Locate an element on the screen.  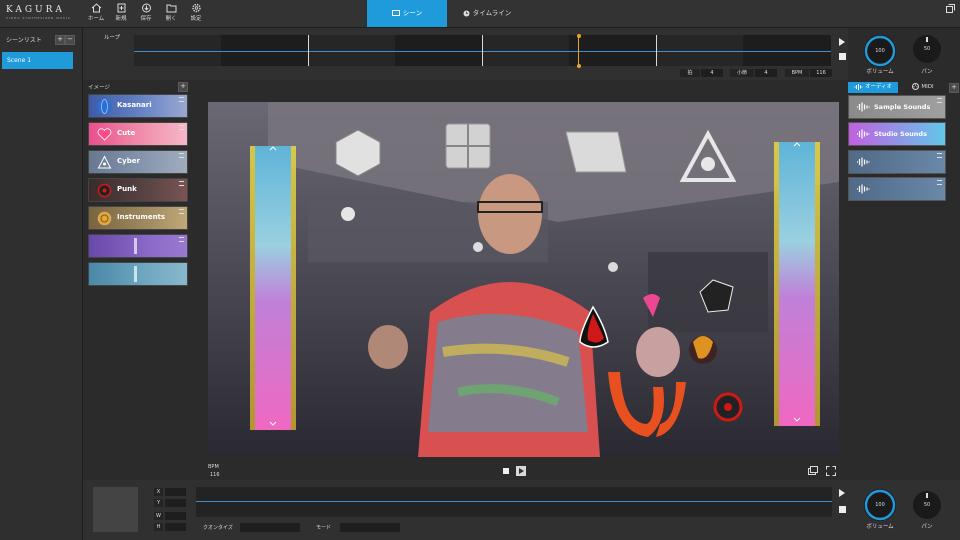
home-label: ホーム is located at coordinates (96, 19).